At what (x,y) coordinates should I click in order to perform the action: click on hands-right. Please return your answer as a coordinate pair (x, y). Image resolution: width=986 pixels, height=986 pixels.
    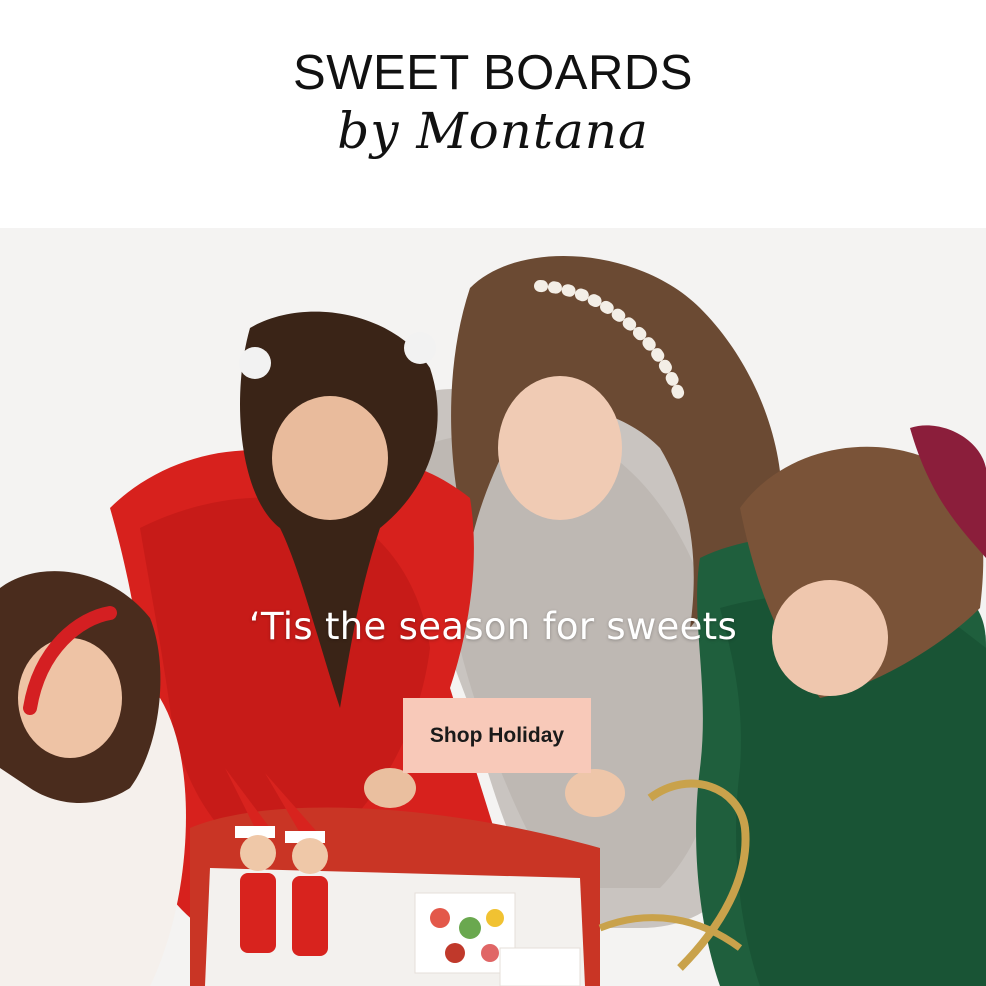
    Looking at the image, I should click on (595, 793).